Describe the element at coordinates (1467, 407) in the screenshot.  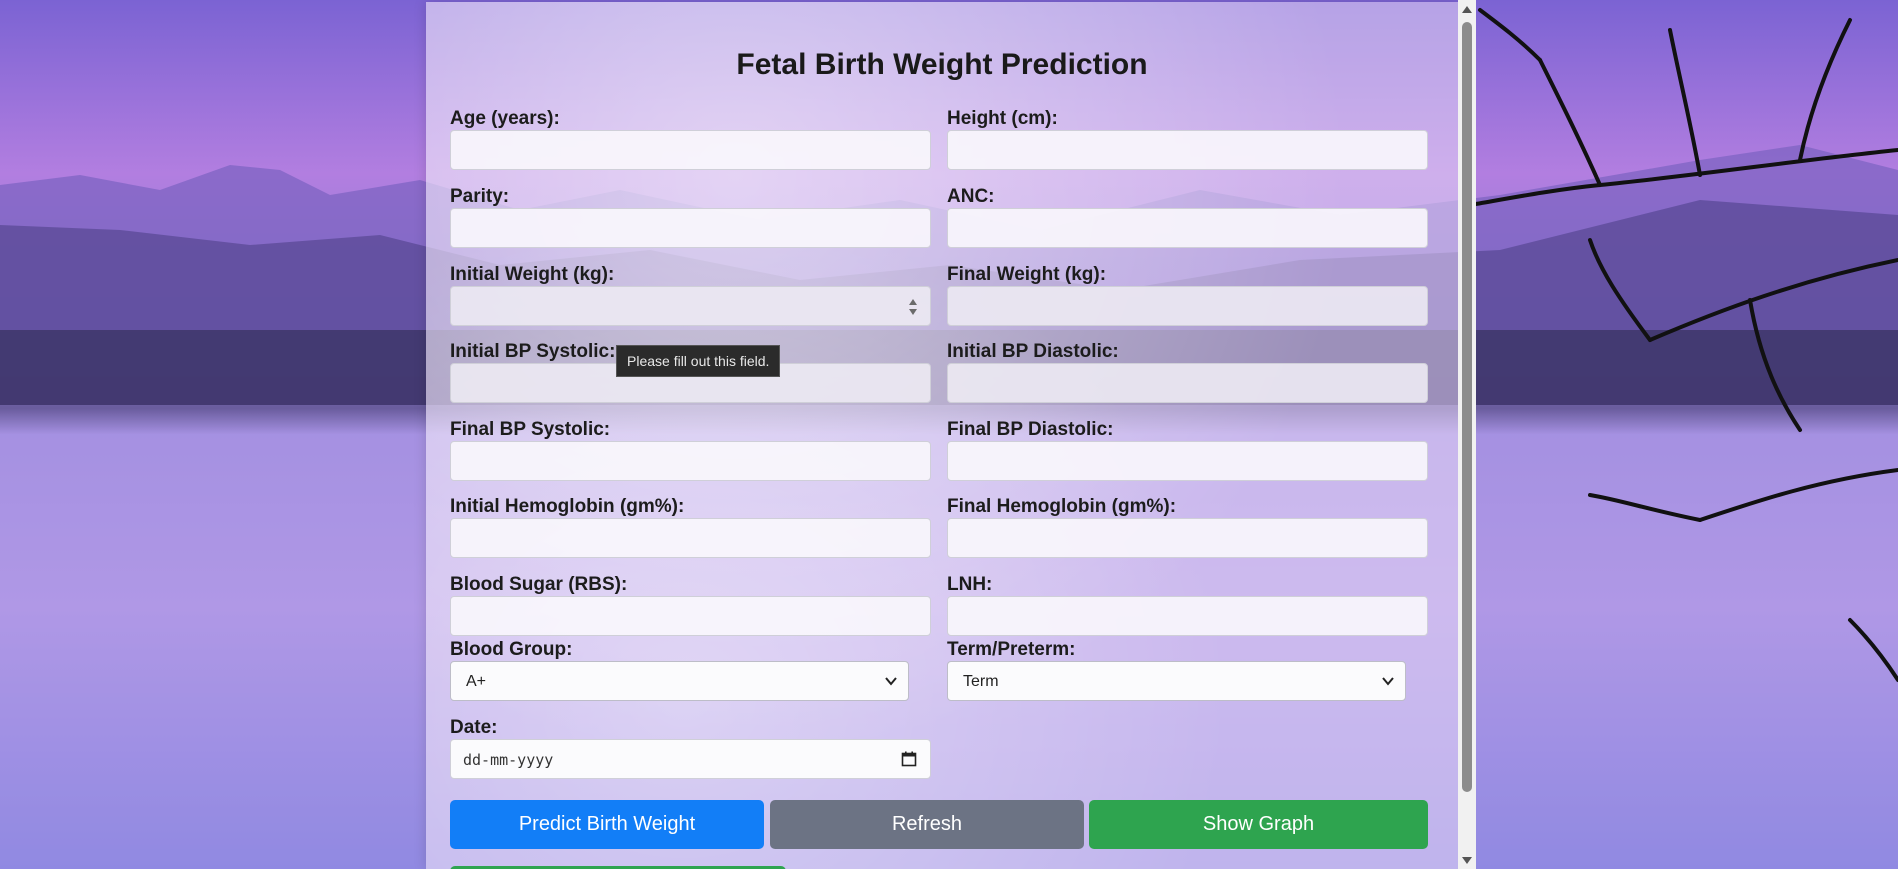
I see `scrollbar-thumb` at that location.